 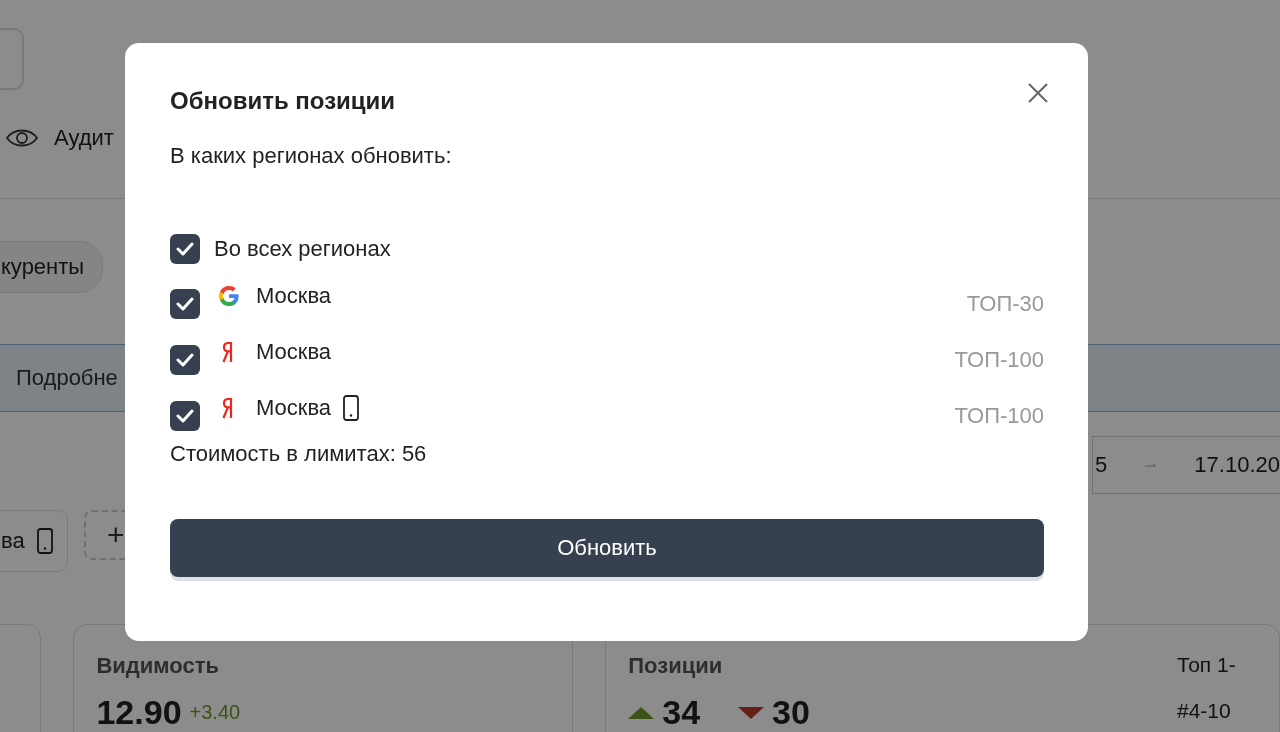 I want to click on top-range-label: Топ 1-, so click(x=1207, y=665).